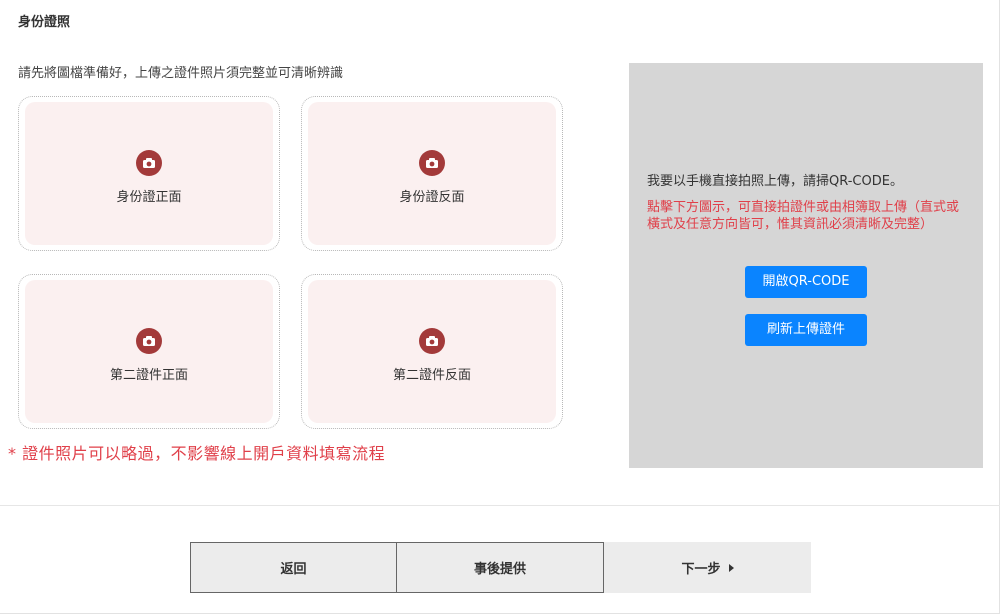  I want to click on slot-label: 第二證件正面, so click(148, 375).